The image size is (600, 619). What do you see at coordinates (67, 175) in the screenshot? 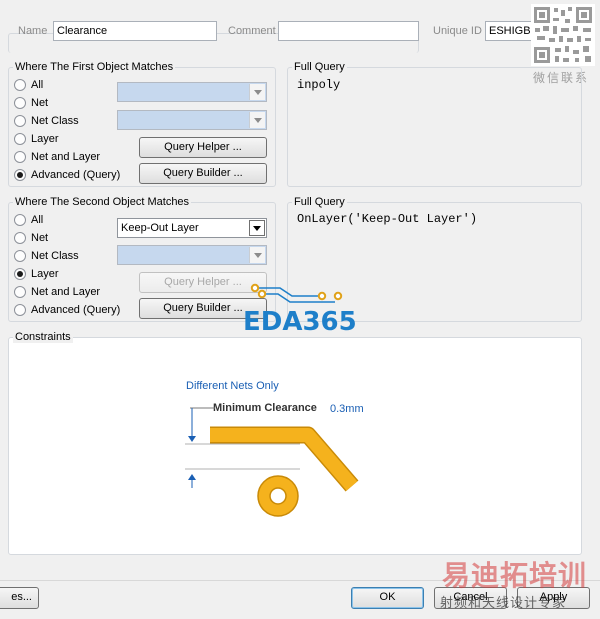
I see `first-option-advanced: Advanced (Query)` at bounding box center [67, 175].